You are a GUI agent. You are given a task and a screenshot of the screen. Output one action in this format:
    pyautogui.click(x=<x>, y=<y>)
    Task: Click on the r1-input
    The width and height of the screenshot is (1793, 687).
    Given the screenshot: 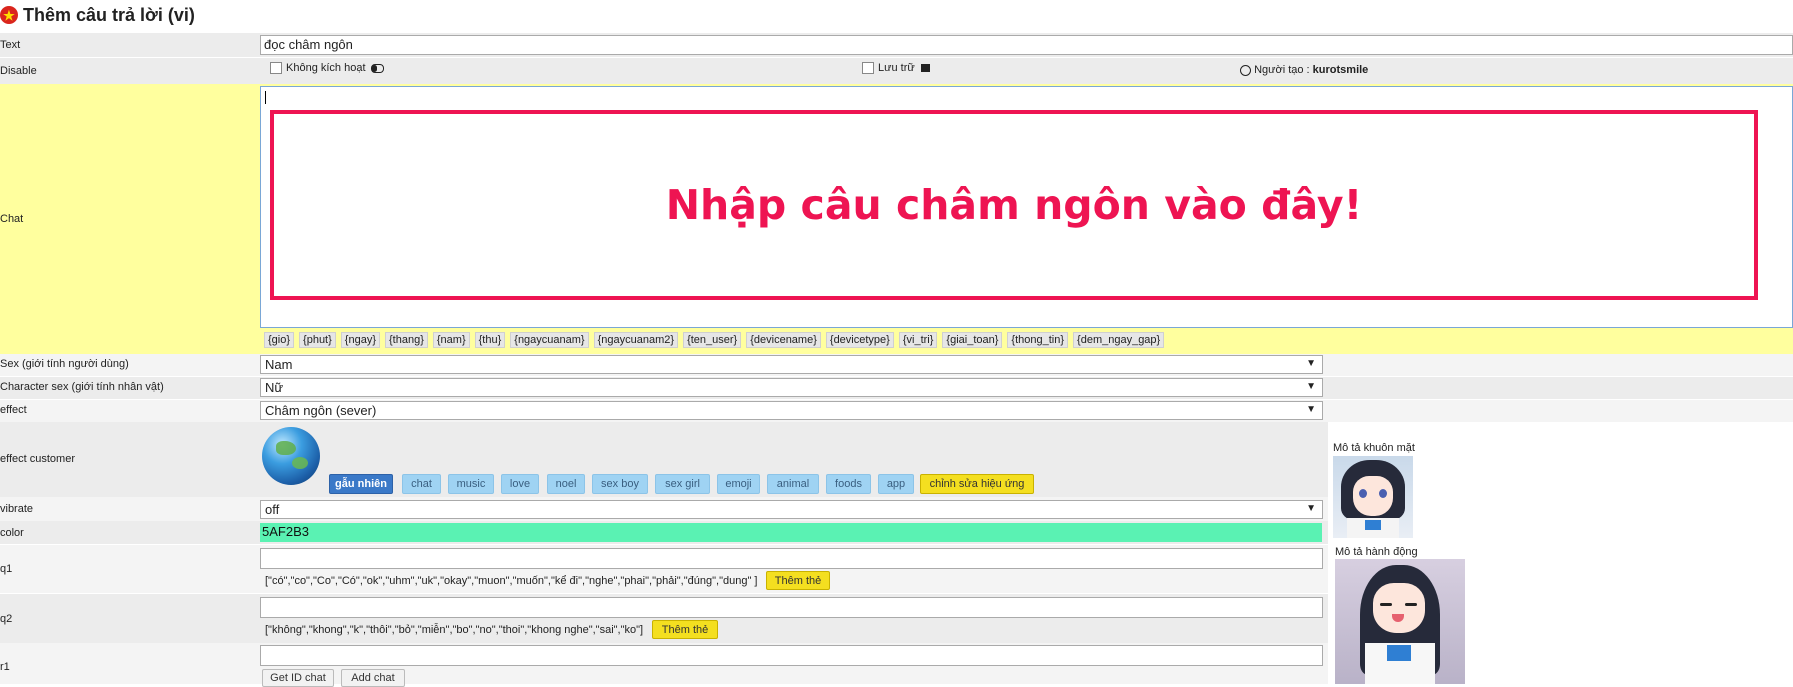 What is the action you would take?
    pyautogui.click(x=791, y=655)
    